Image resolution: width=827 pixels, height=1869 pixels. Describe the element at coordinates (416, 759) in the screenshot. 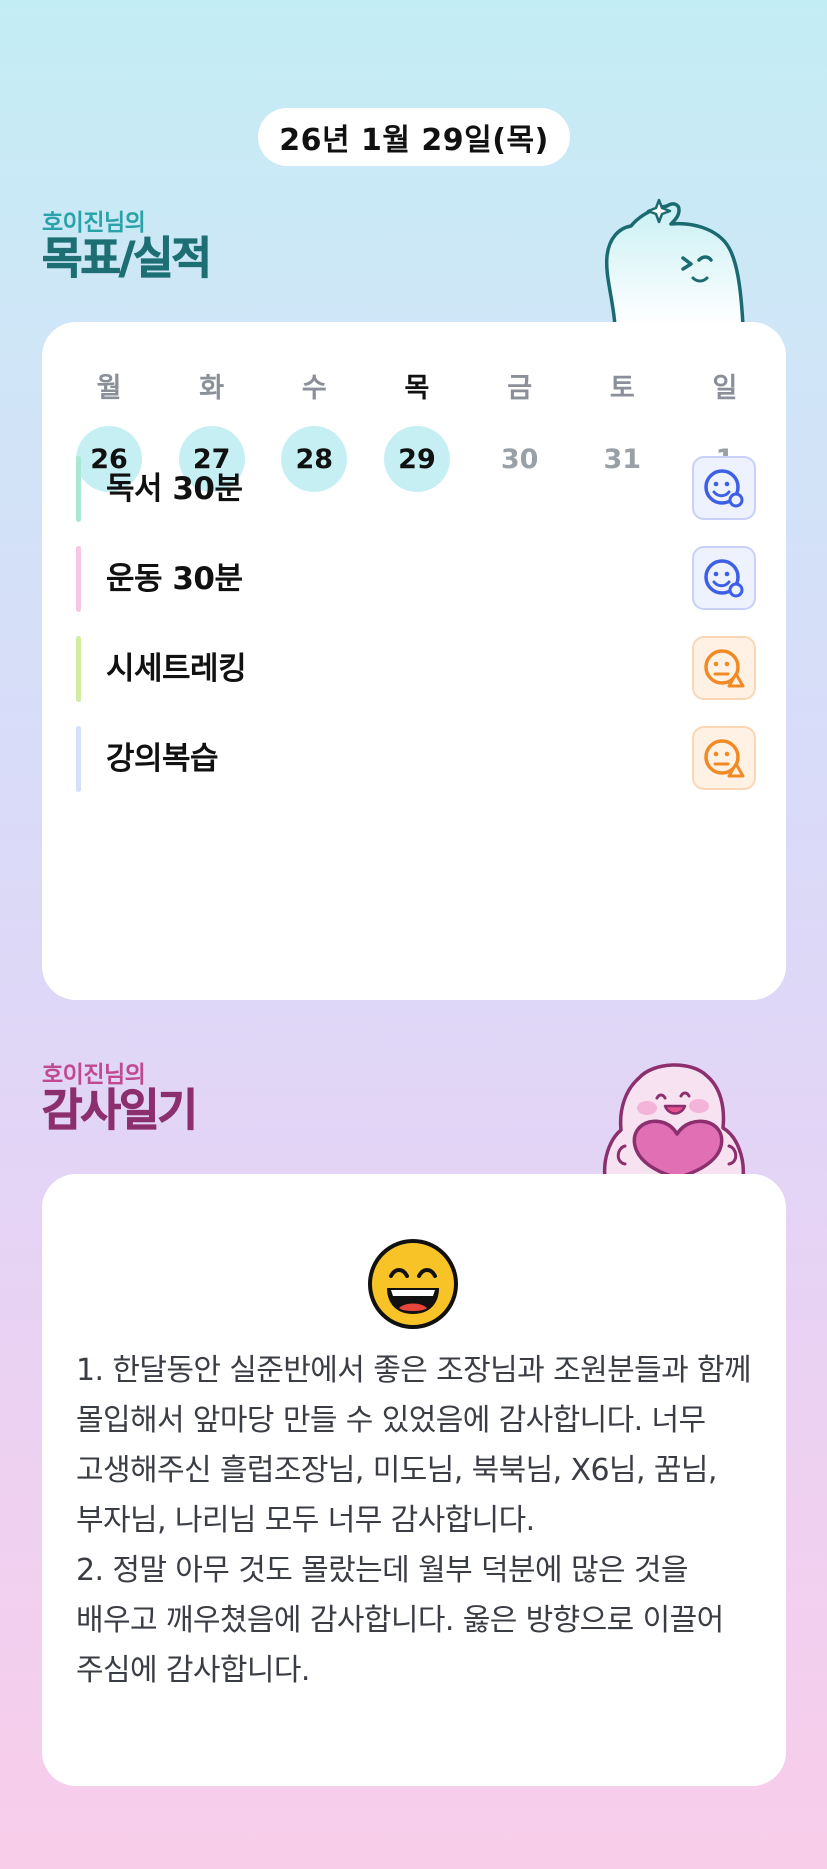

I see `goal-item: 강의복습` at that location.